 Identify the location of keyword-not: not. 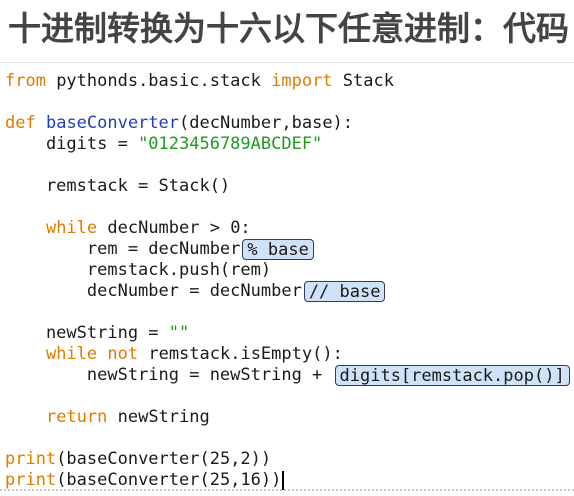
(123, 354).